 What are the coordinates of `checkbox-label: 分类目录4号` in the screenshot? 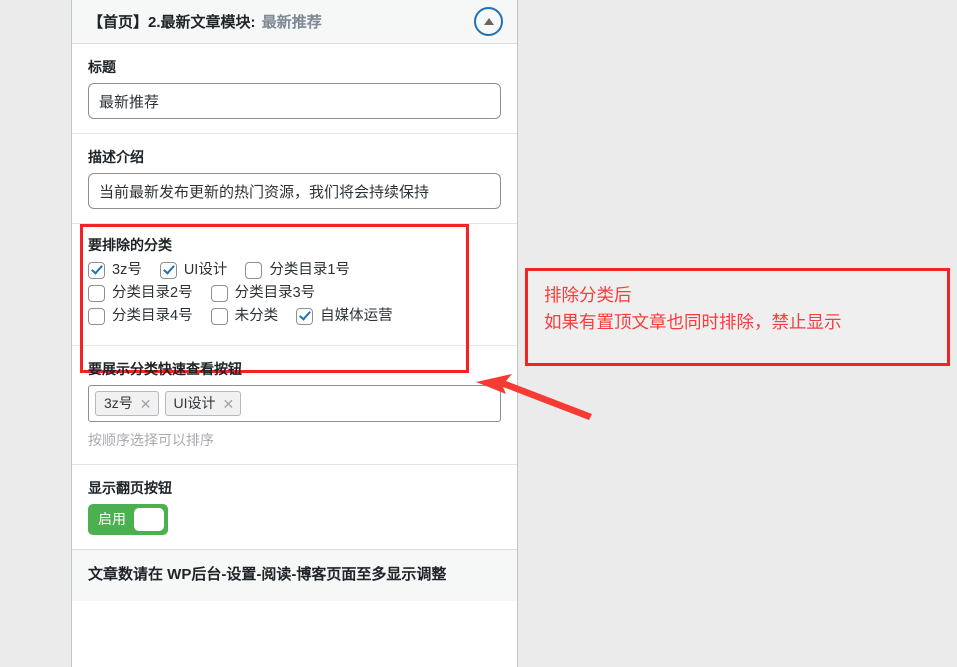 It's located at (152, 315).